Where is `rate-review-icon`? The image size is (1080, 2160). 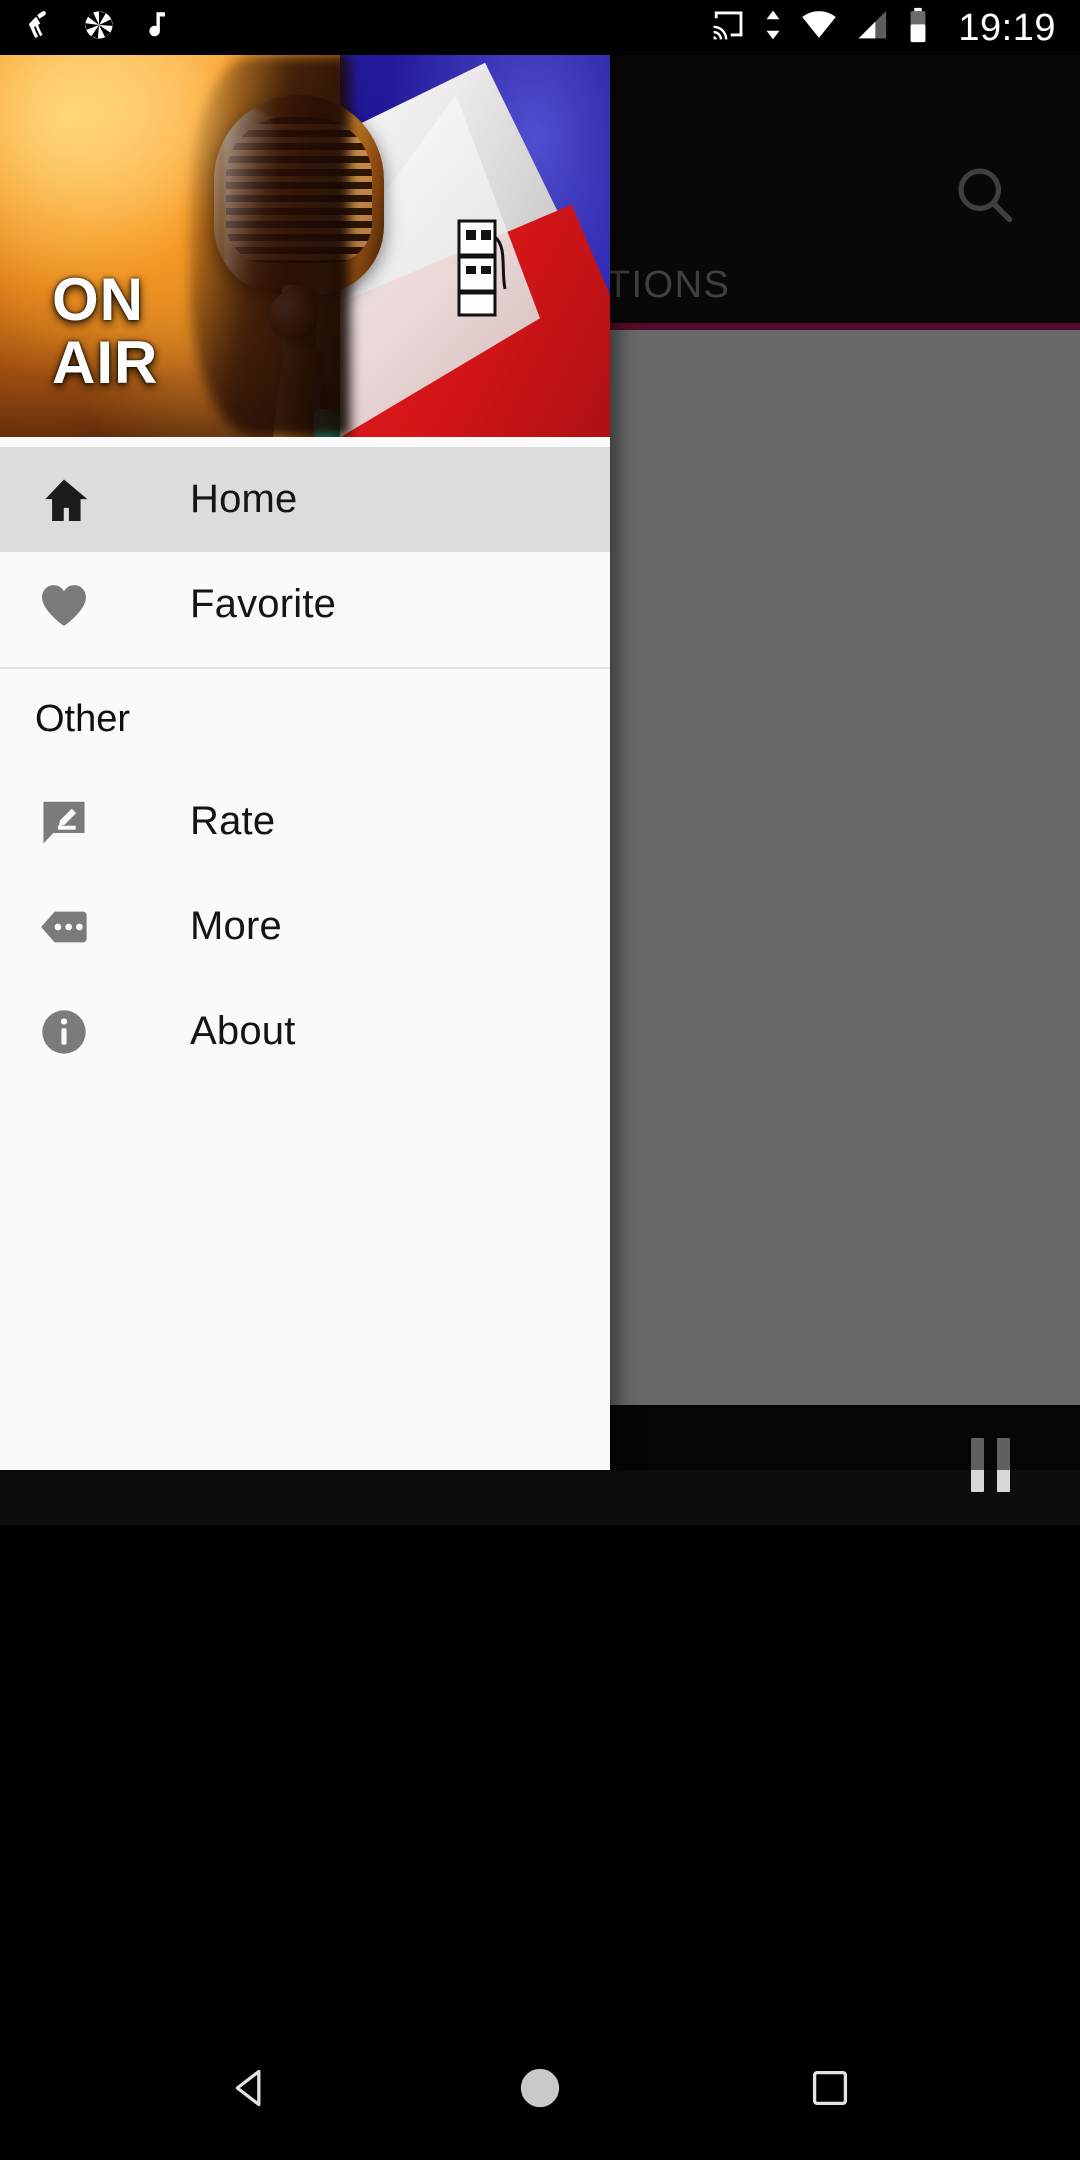
rate-review-icon is located at coordinates (64, 822).